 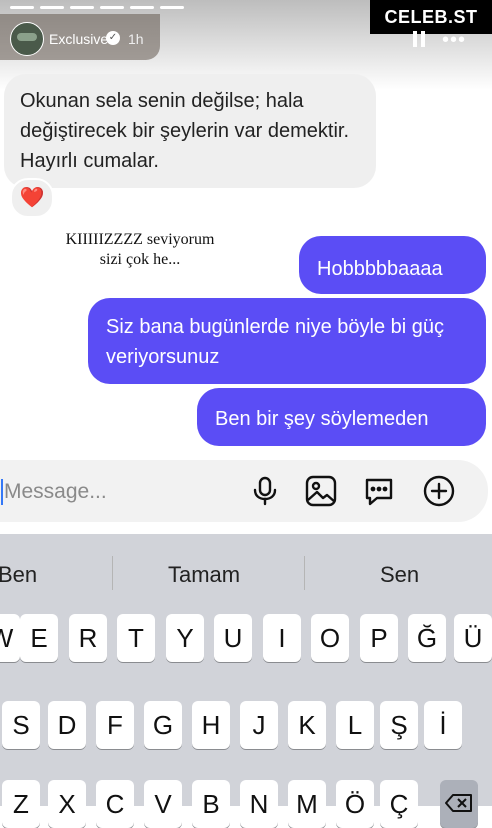 What do you see at coordinates (355, 725) in the screenshot?
I see `key-l: L` at bounding box center [355, 725].